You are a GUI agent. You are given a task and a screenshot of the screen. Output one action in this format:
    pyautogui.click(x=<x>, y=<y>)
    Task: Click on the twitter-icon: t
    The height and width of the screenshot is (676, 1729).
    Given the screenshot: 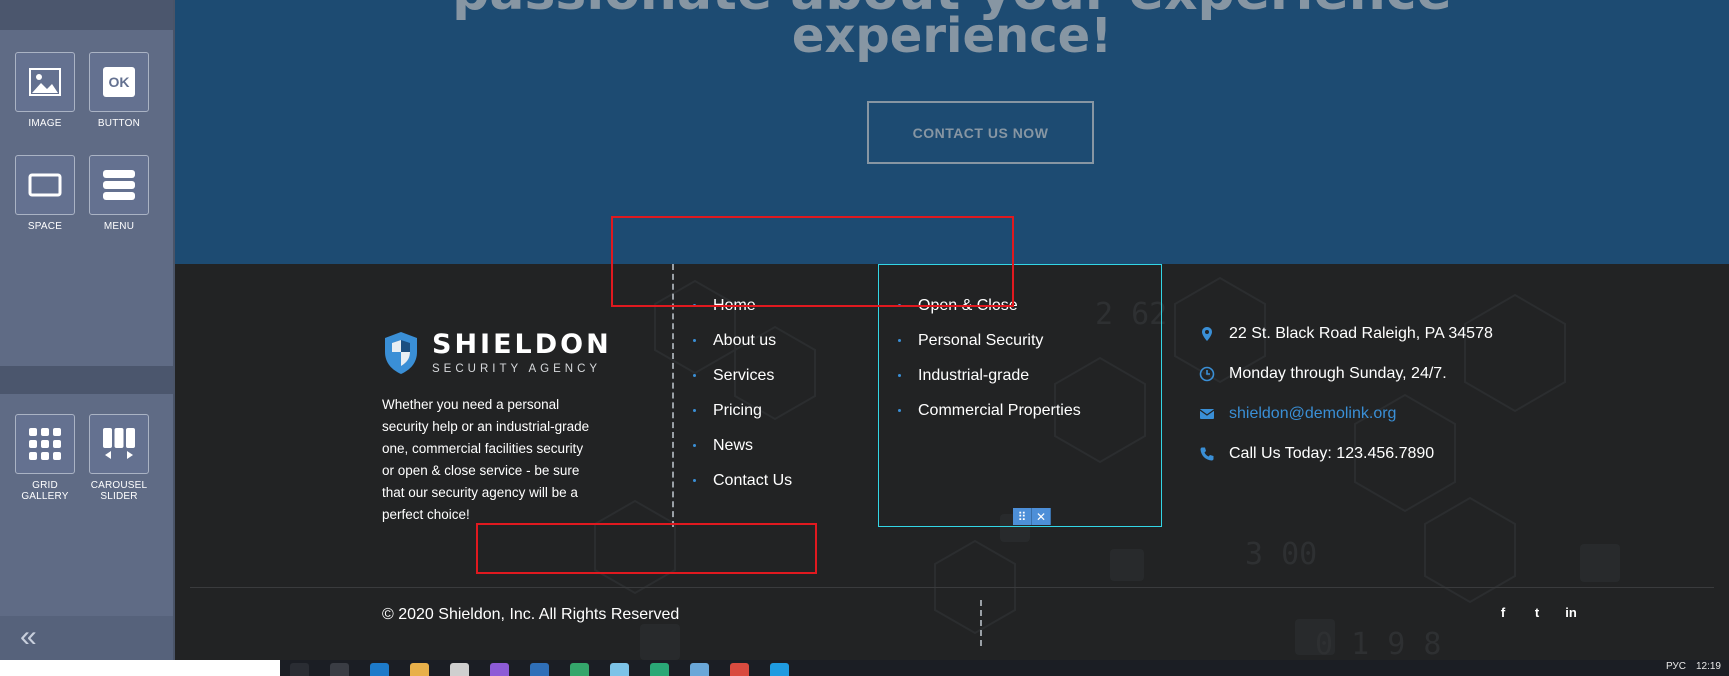 What is the action you would take?
    pyautogui.click(x=1537, y=612)
    